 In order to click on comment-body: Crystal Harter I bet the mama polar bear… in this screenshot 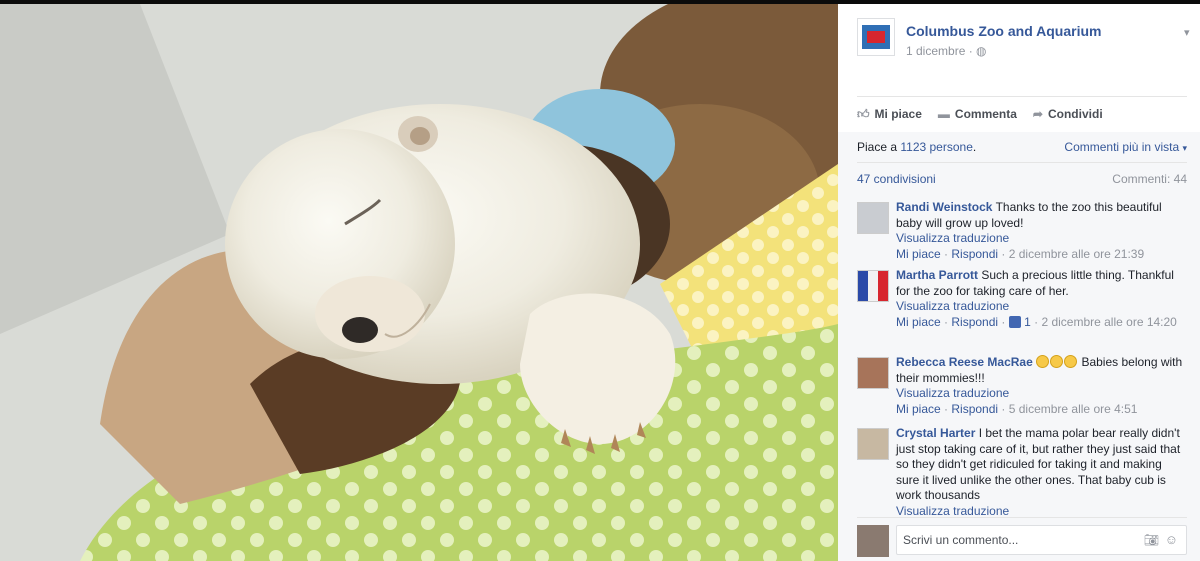, I will do `click(1041, 471)`.